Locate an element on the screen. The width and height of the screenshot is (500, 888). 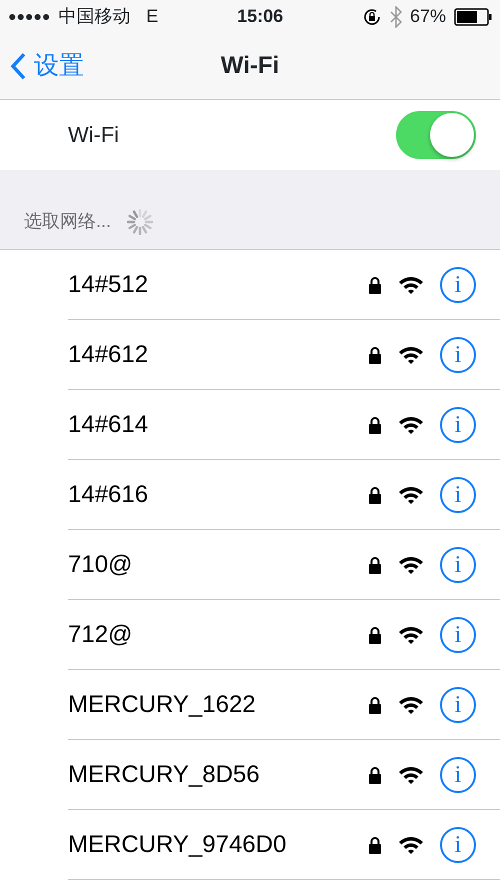
carrier-name: 中国移动 is located at coordinates (94, 16).